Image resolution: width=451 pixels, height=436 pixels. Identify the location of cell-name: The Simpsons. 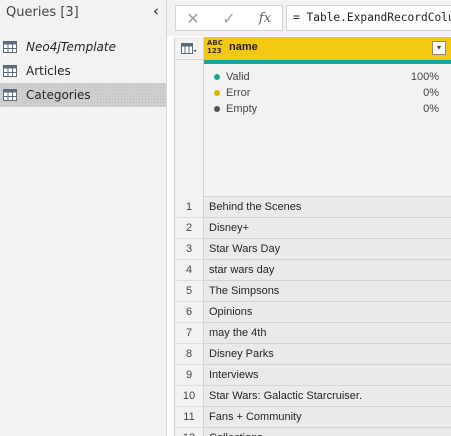
(327, 291).